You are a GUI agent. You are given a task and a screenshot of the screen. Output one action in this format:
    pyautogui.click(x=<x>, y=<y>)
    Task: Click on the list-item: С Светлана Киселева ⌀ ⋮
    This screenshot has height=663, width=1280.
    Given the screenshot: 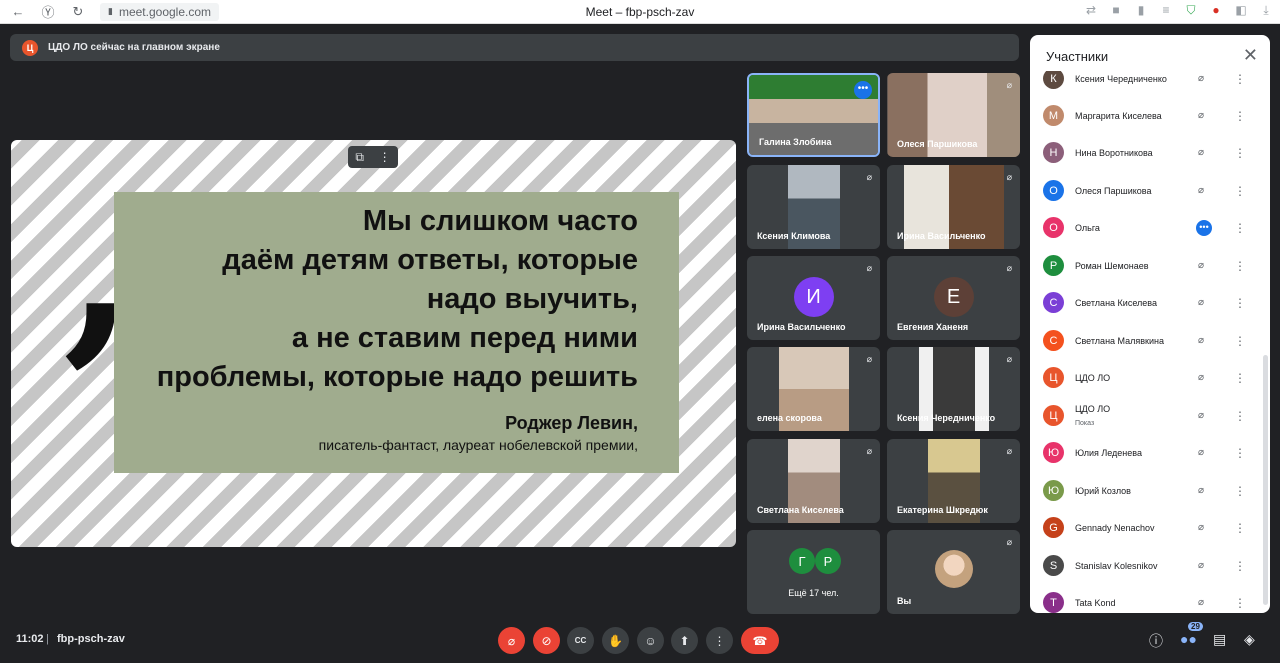 What is the action you would take?
    pyautogui.click(x=1143, y=302)
    